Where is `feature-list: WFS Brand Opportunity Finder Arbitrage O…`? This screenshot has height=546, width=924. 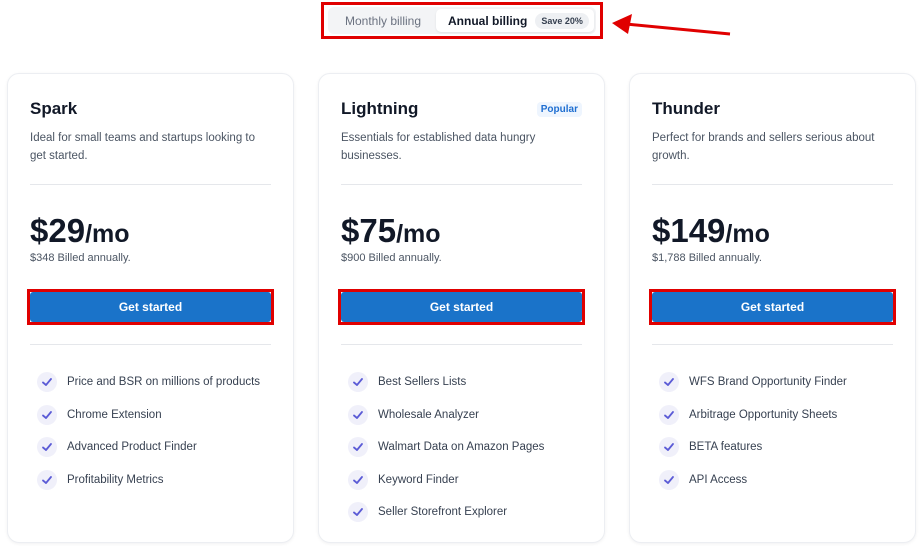
feature-list: WFS Brand Opportunity Finder Arbitrage O… is located at coordinates (772, 431).